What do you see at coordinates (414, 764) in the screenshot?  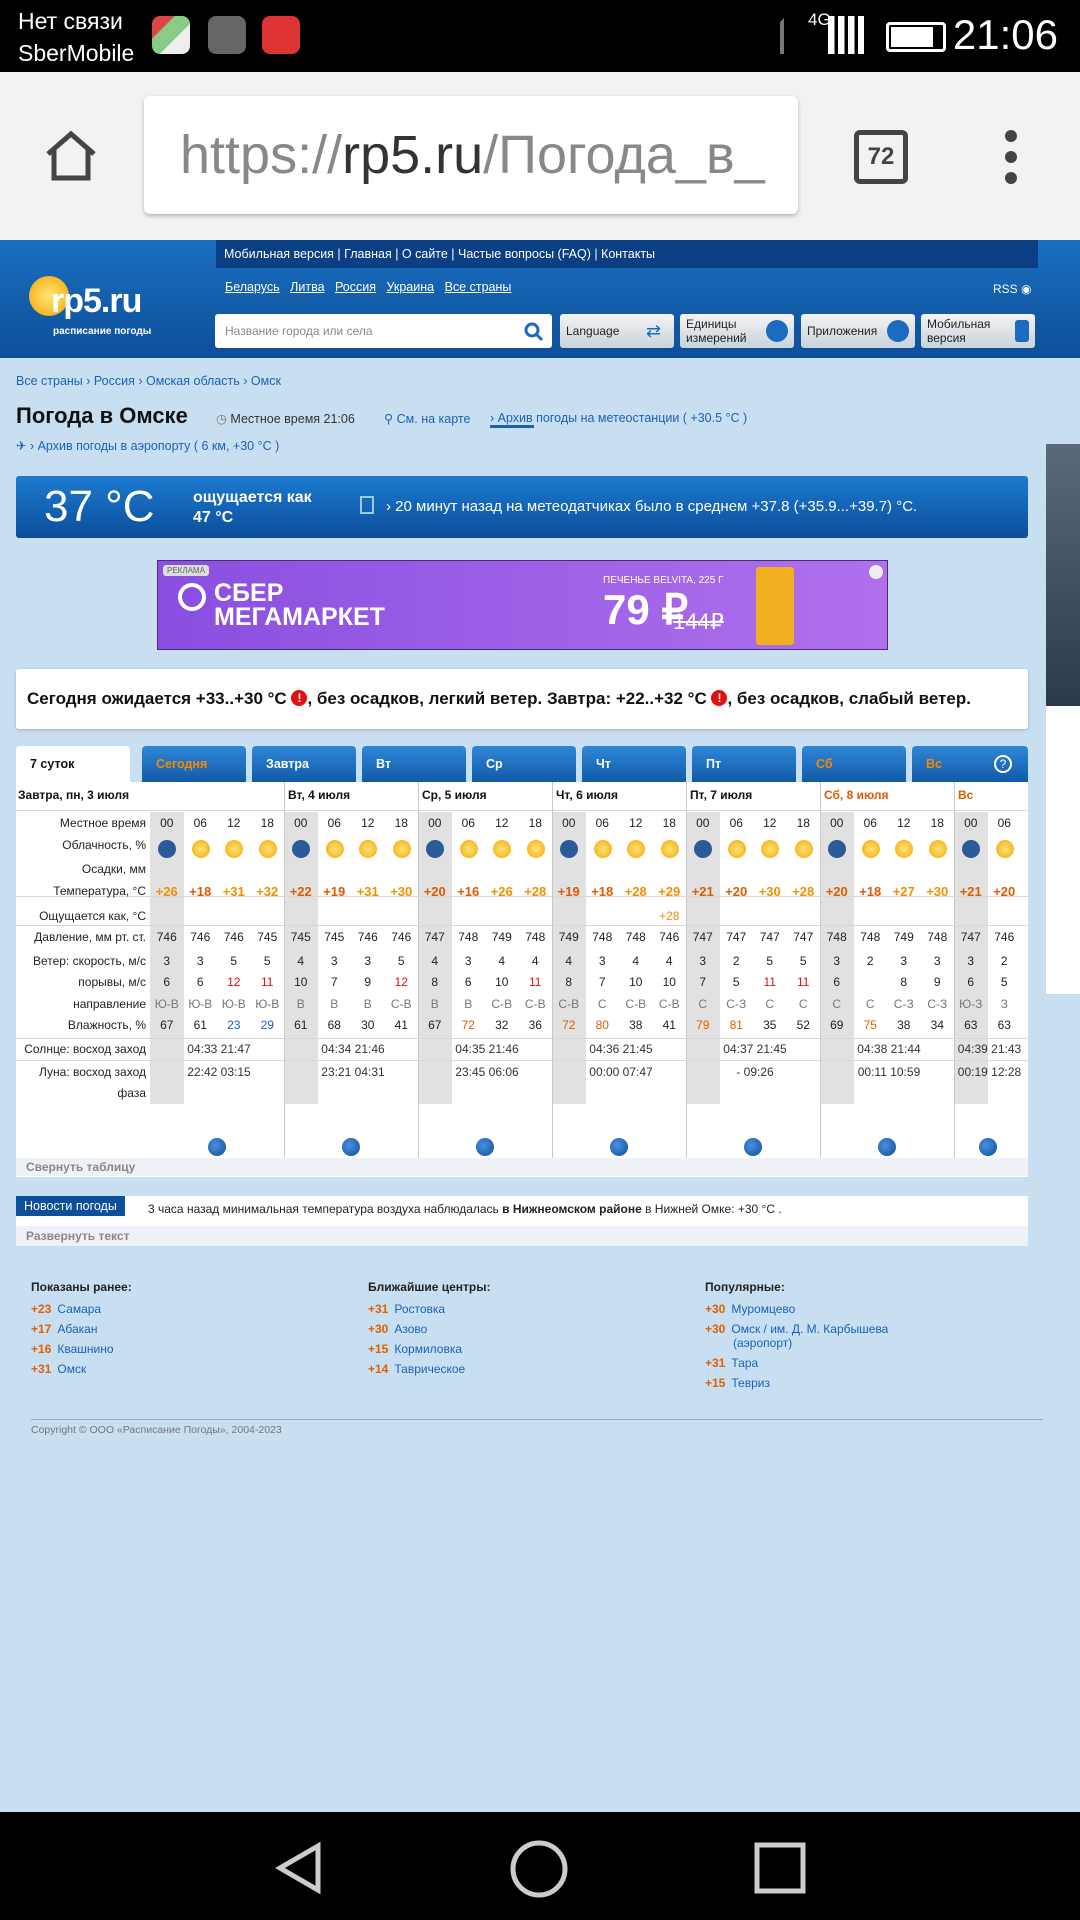 I see `tab-tue: Вт` at bounding box center [414, 764].